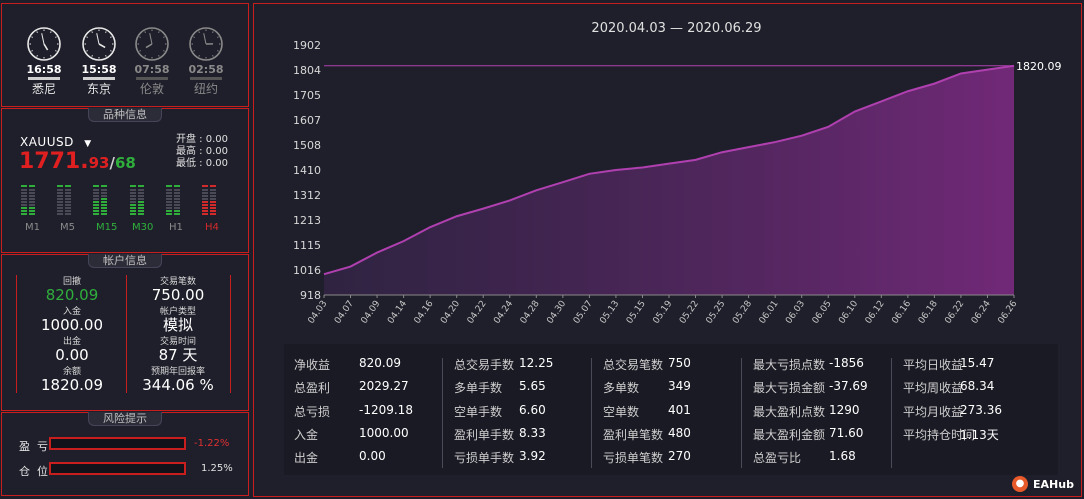  Describe the element at coordinates (844, 409) in the screenshot. I see `stat-value: 1290` at that location.